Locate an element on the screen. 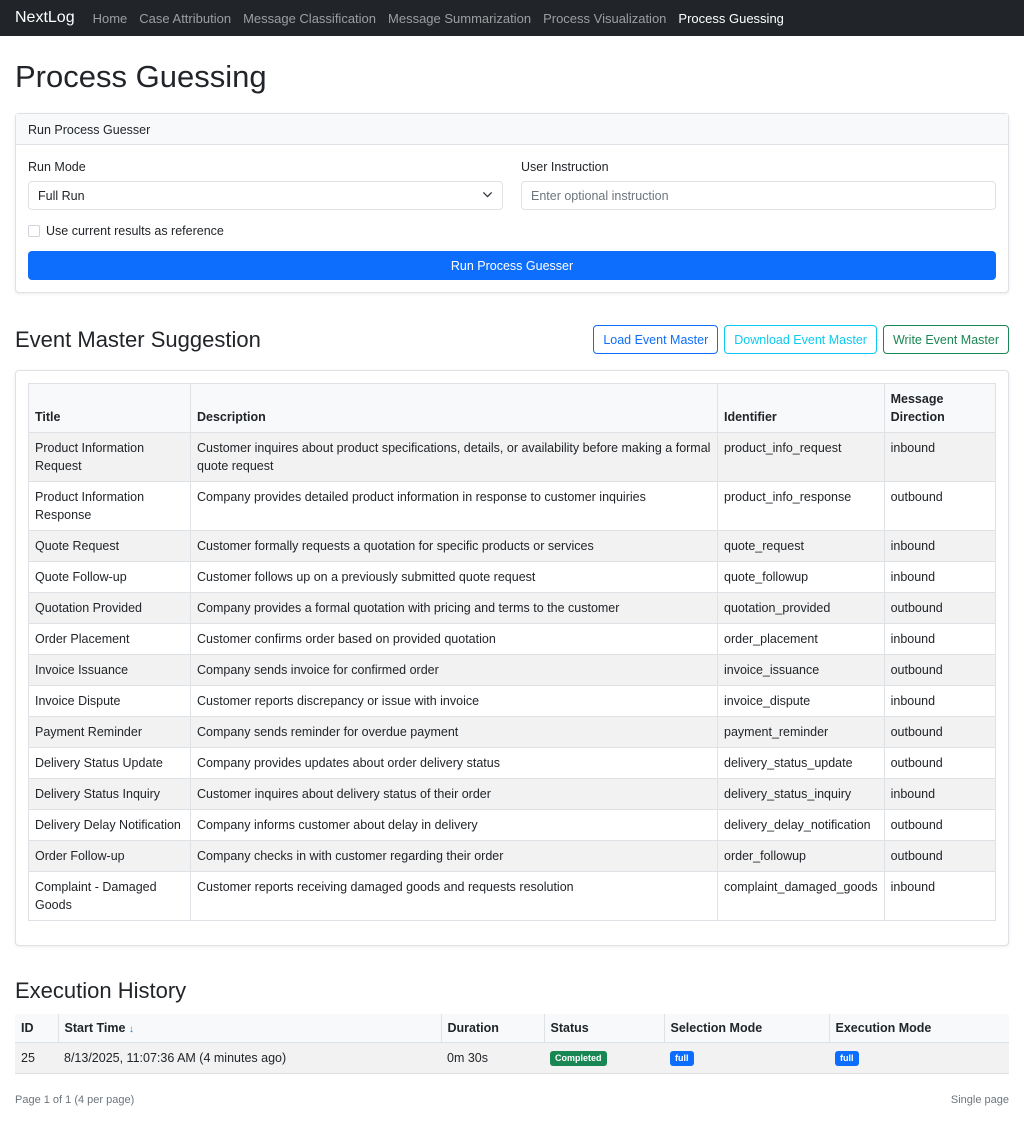 The image size is (1024, 1127). event-identifier-cell: delivery_status_update is located at coordinates (801, 763).